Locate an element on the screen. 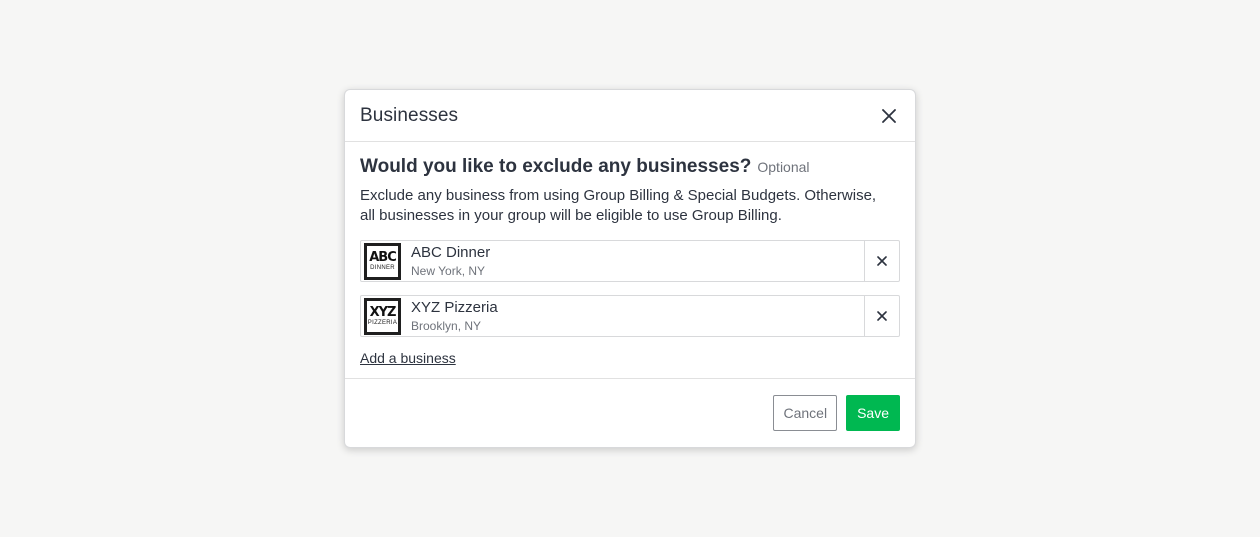 The image size is (1260, 537). business-info: XYZ Pizzeria Brooklyn, NY is located at coordinates (637, 316).